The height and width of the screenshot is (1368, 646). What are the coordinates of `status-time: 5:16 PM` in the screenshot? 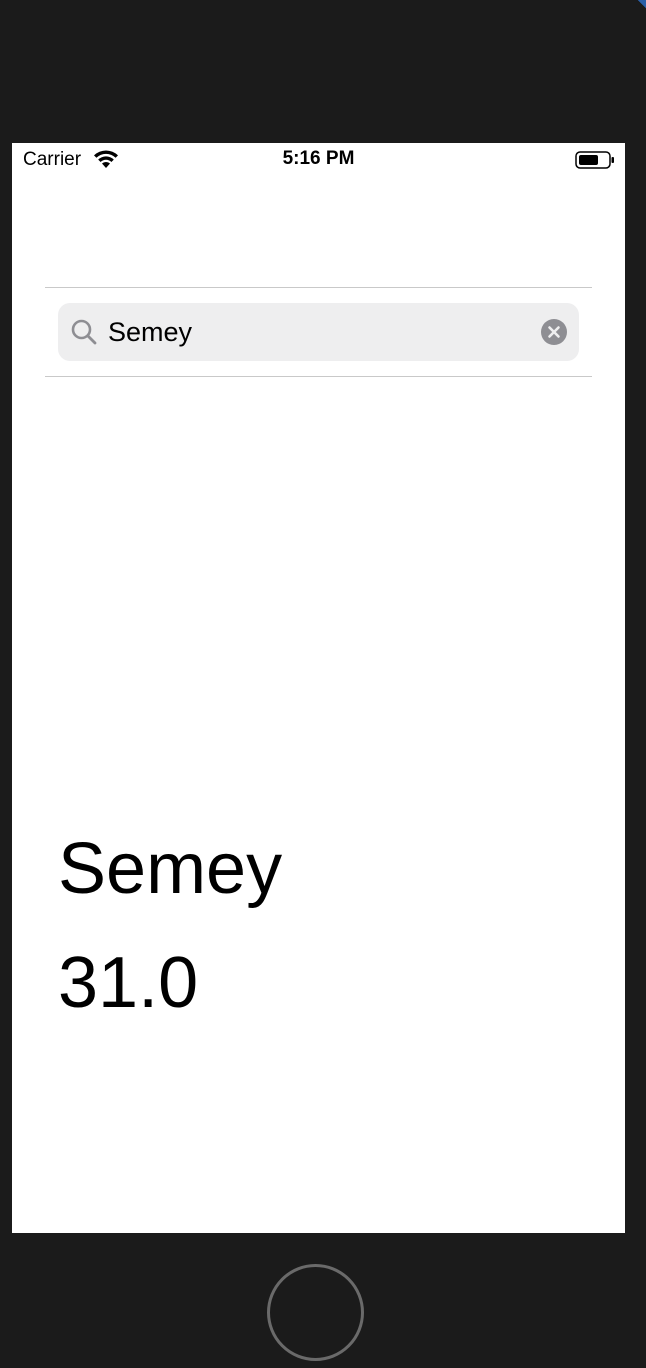 It's located at (318, 158).